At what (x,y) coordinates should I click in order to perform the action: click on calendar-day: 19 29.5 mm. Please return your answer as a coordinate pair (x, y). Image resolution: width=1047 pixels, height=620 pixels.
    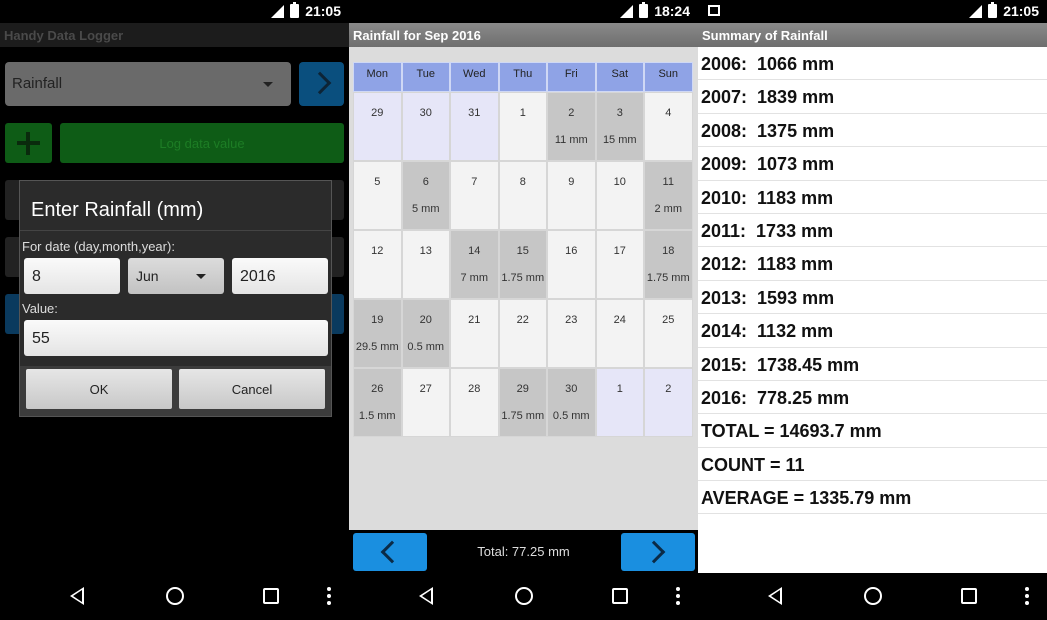
    Looking at the image, I should click on (377, 333).